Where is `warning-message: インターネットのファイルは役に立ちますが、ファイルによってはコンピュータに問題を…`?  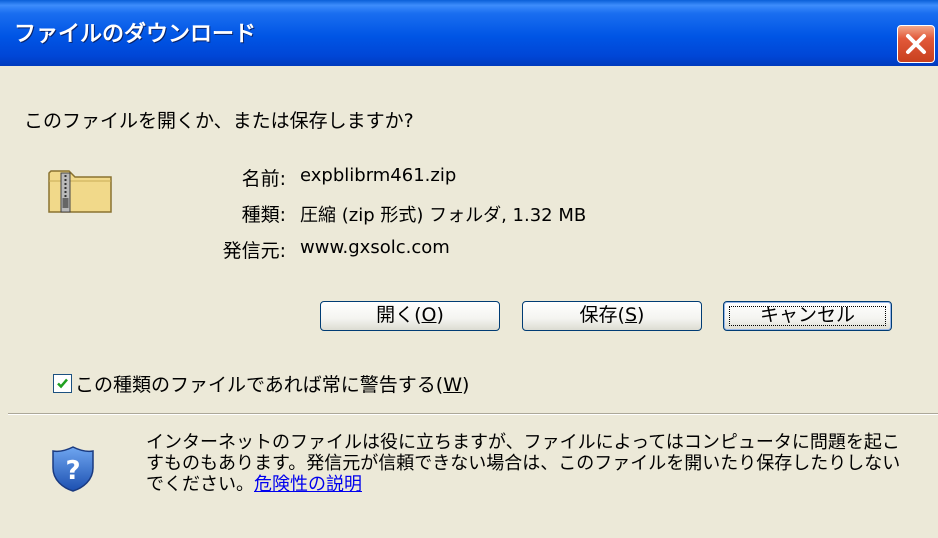 warning-message: インターネットのファイルは役に立ちますが、ファイルによってはコンピュータに問題を… is located at coordinates (531, 463).